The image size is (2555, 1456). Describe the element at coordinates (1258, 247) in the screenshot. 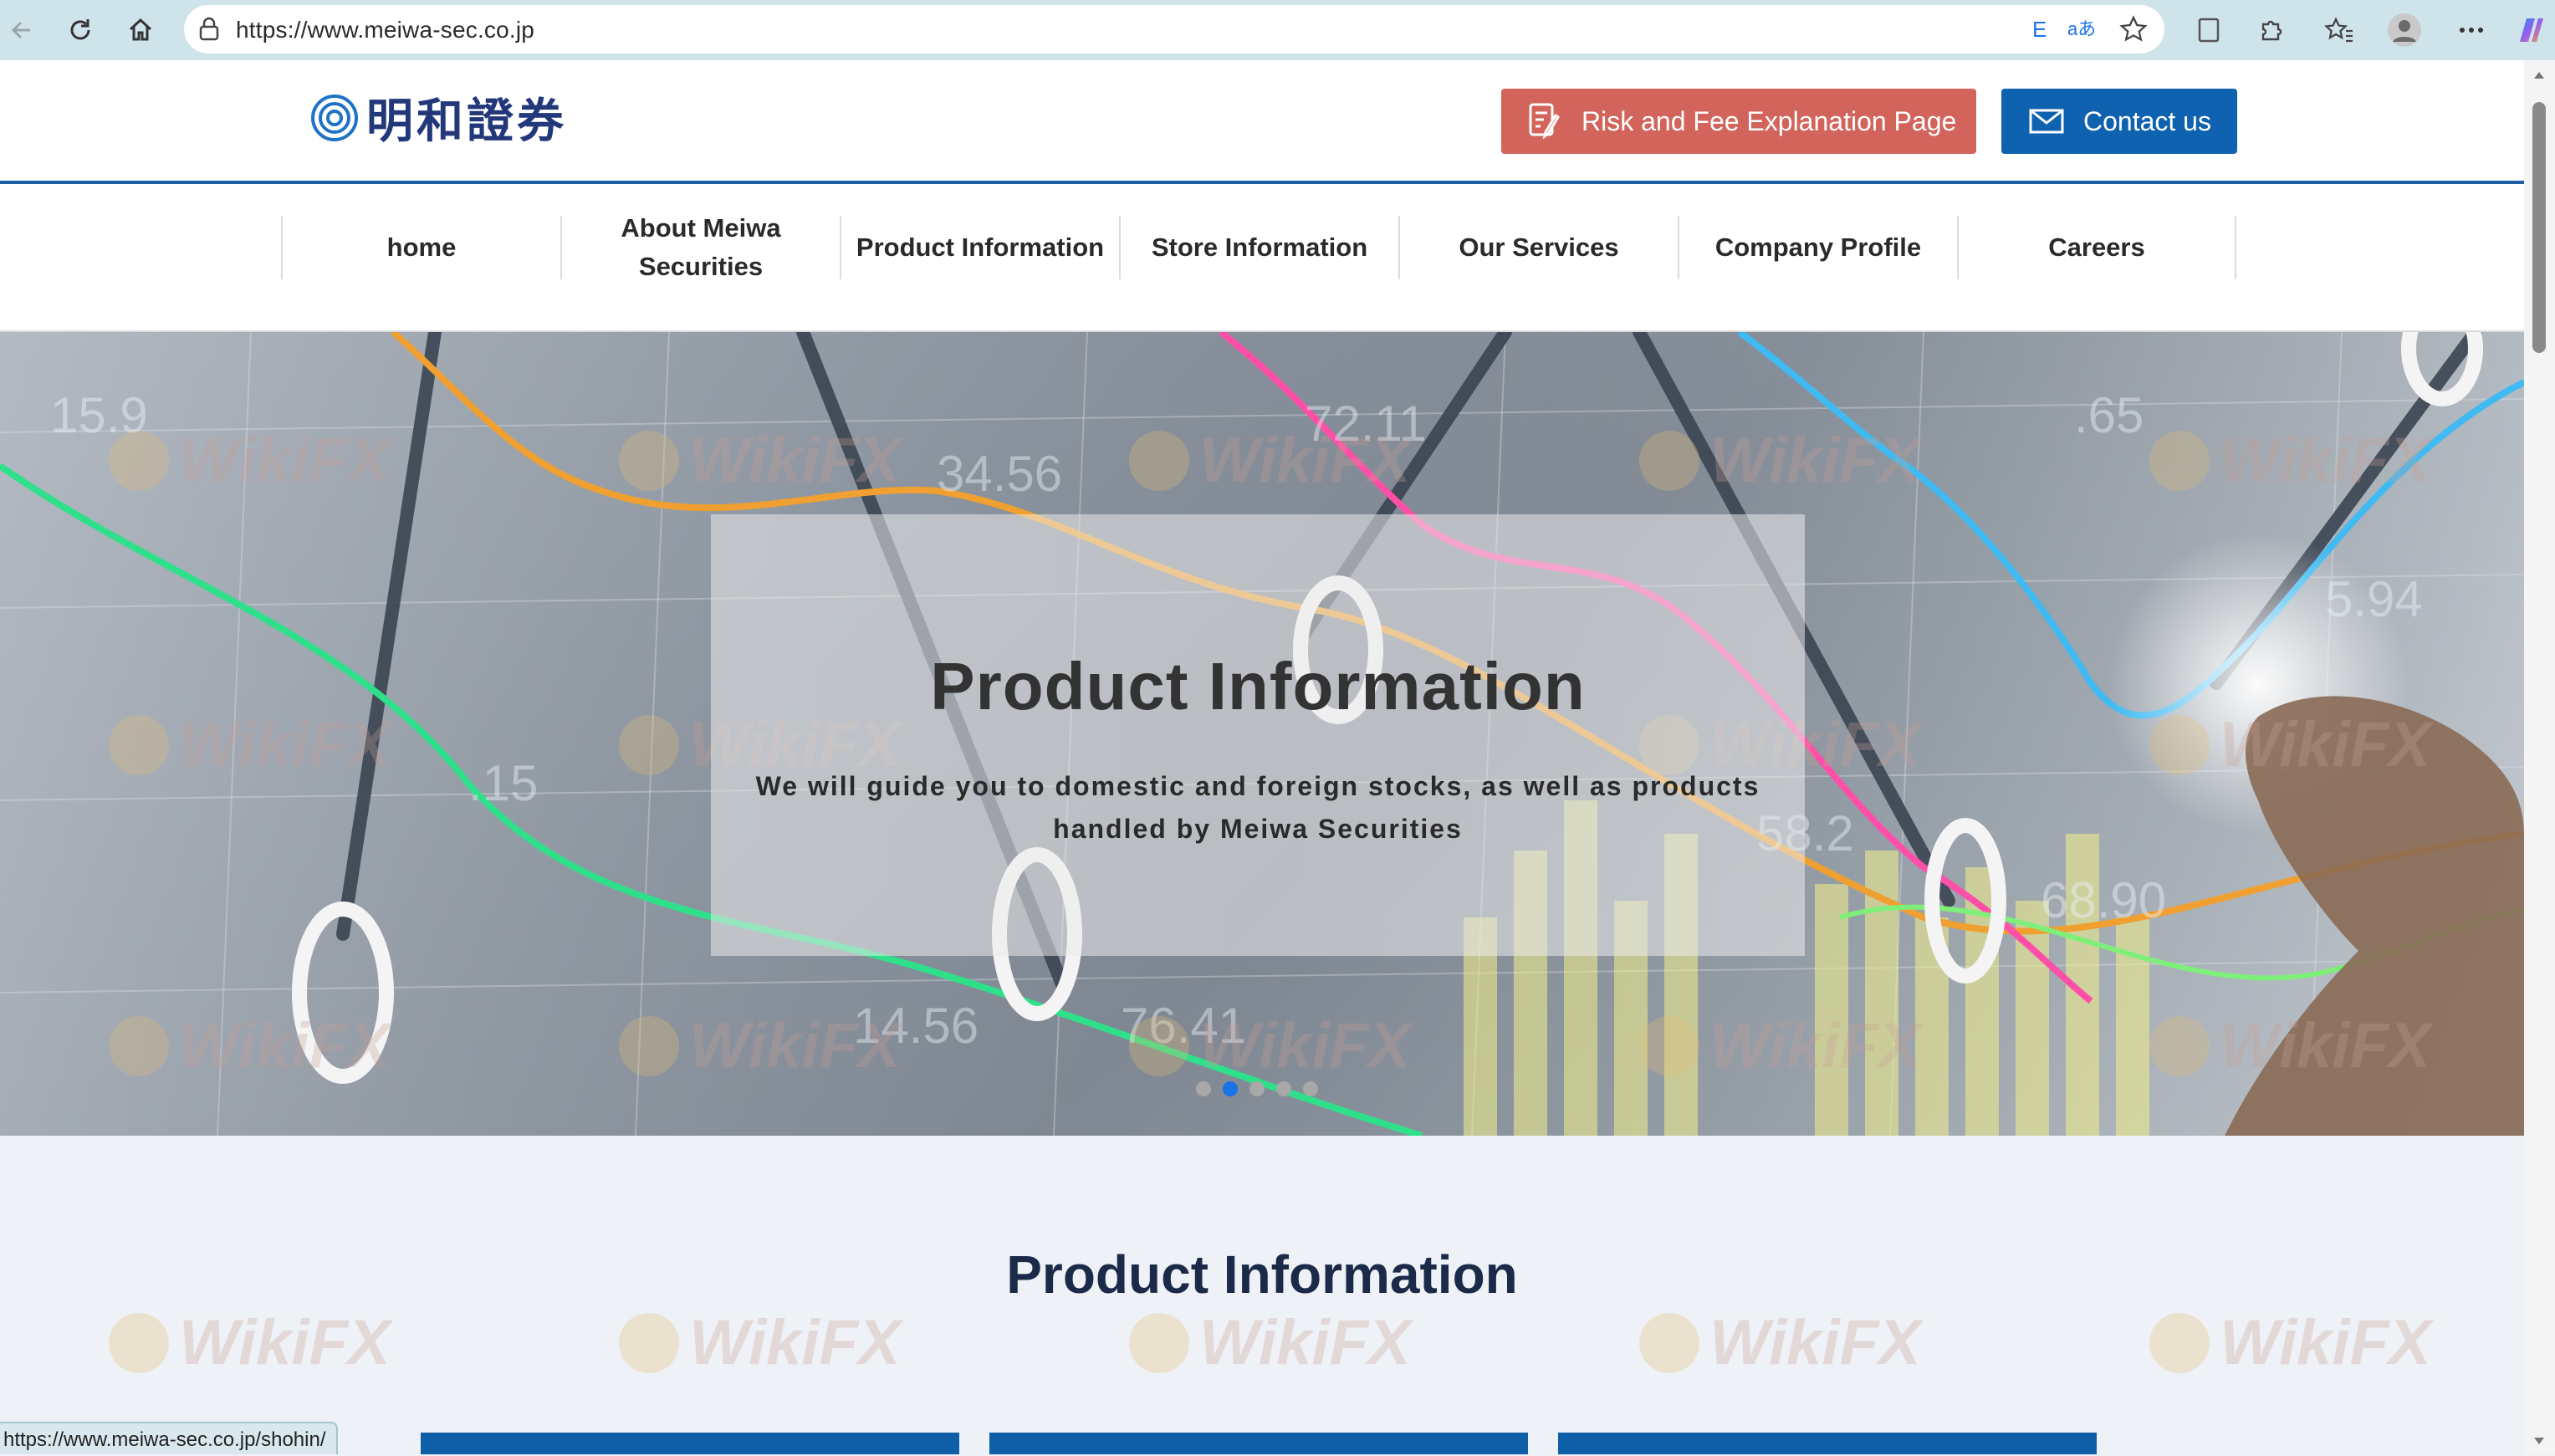

I see `nav-item-store-information: Store Information` at that location.